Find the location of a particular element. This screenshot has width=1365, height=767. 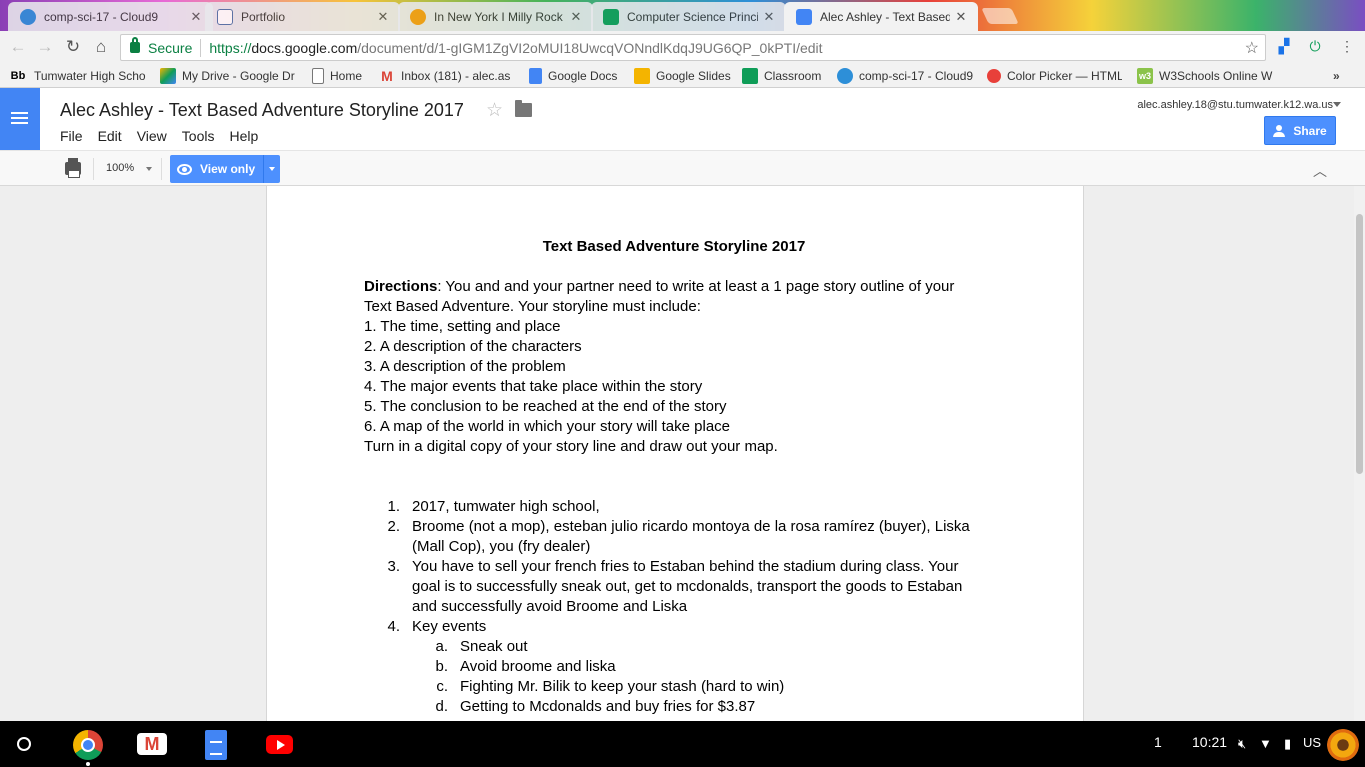

list-number: 1. is located at coordinates (393, 506).